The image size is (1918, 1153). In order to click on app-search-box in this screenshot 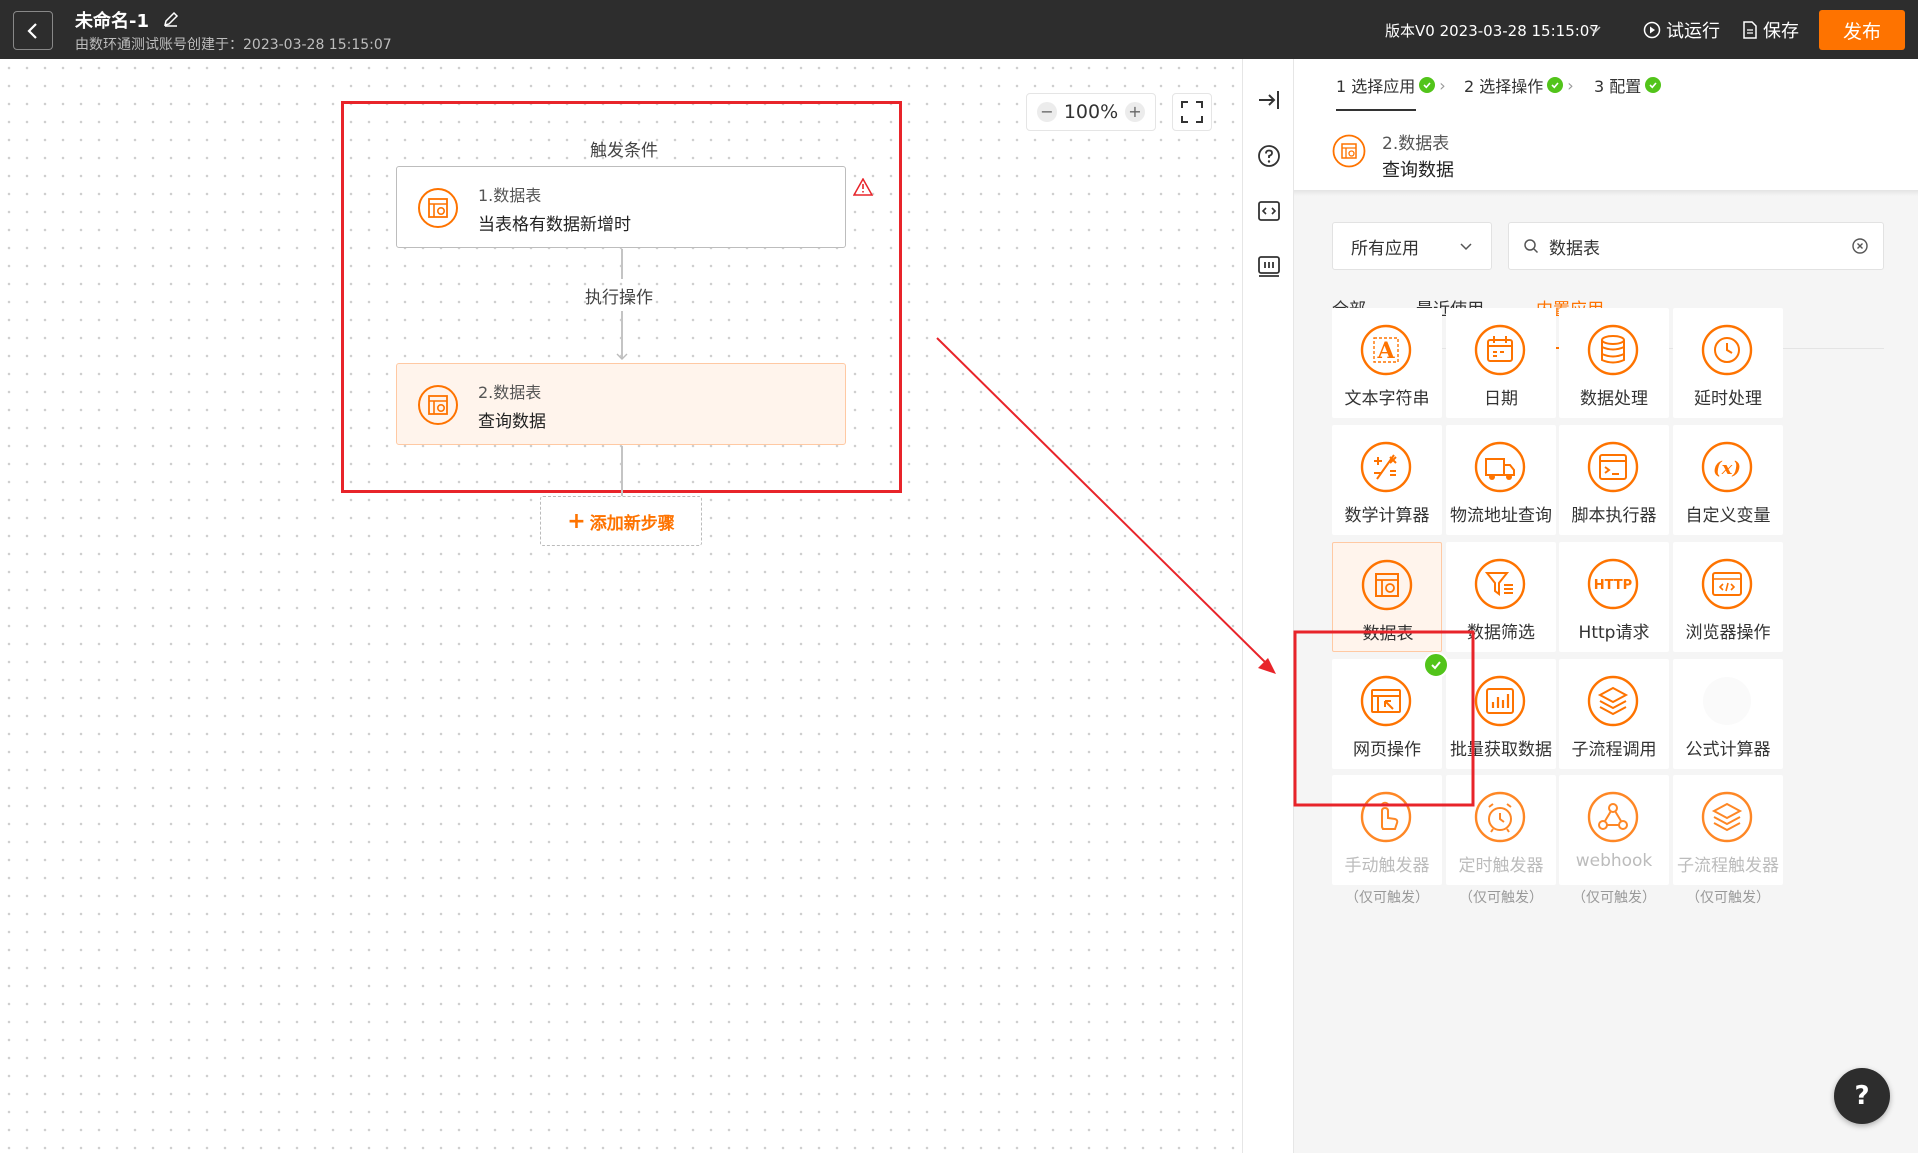, I will do `click(1696, 246)`.